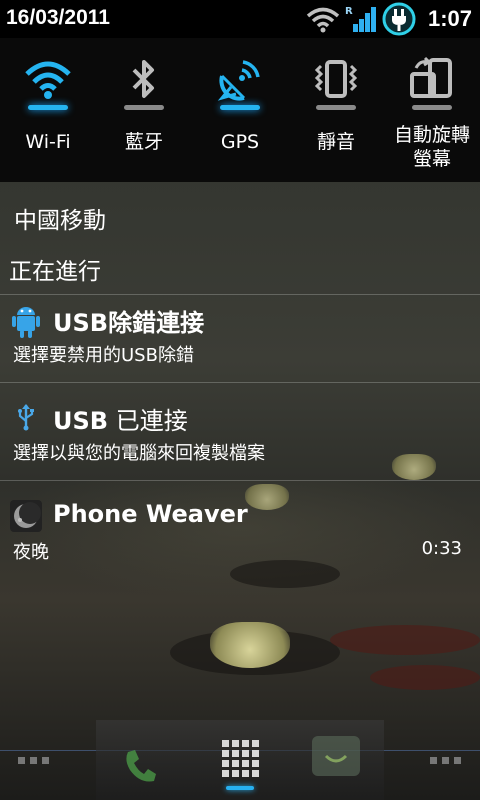 Image resolution: width=480 pixels, height=800 pixels. I want to click on notification-title-usb: USB, so click(81, 421).